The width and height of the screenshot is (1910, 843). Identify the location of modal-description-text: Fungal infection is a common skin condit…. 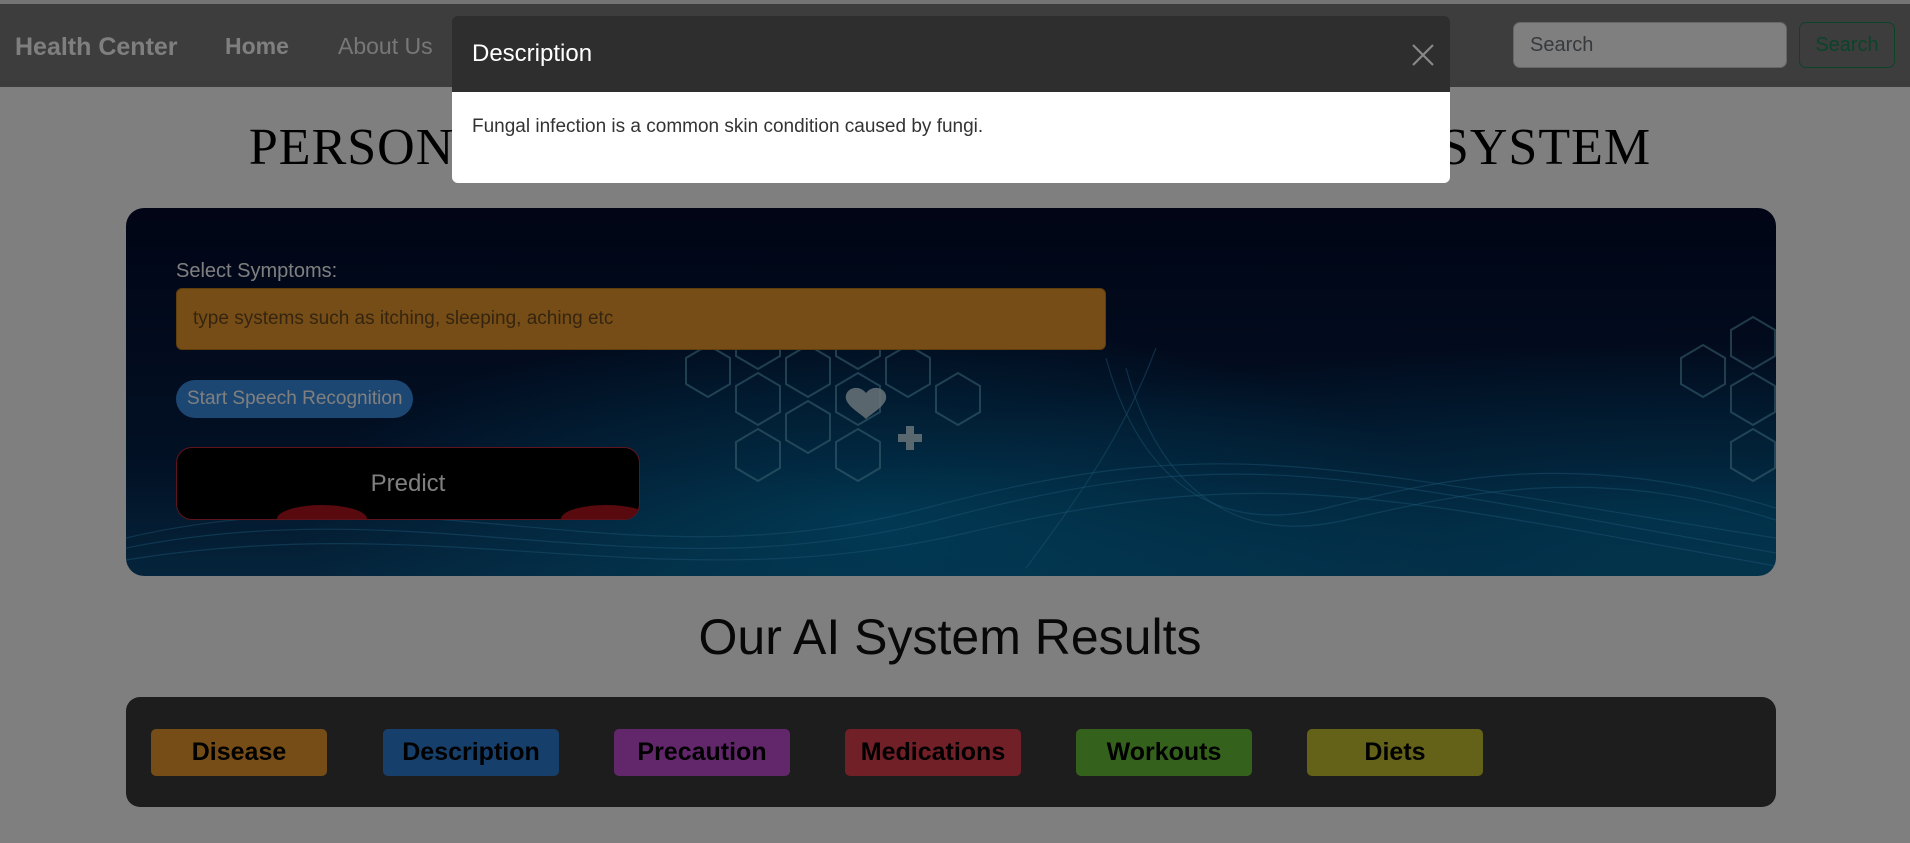
(728, 126).